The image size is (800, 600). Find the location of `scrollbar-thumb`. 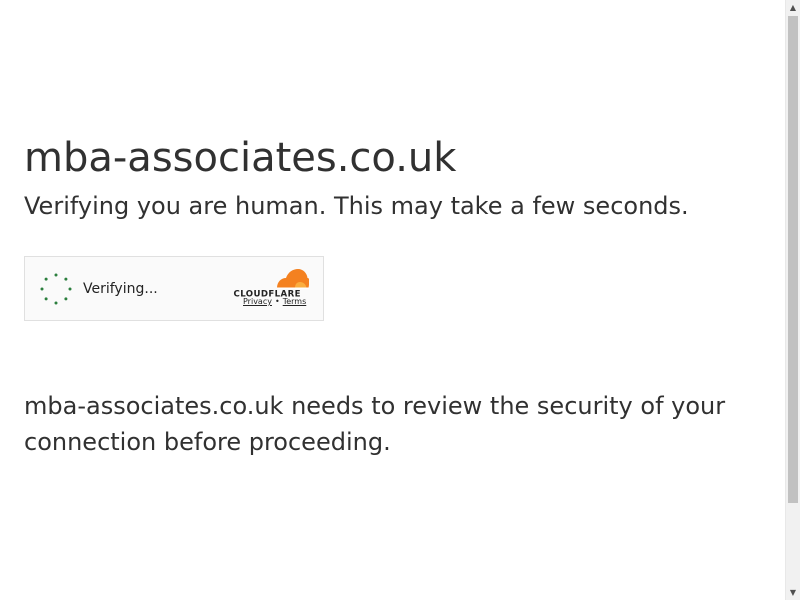

scrollbar-thumb is located at coordinates (793, 259).